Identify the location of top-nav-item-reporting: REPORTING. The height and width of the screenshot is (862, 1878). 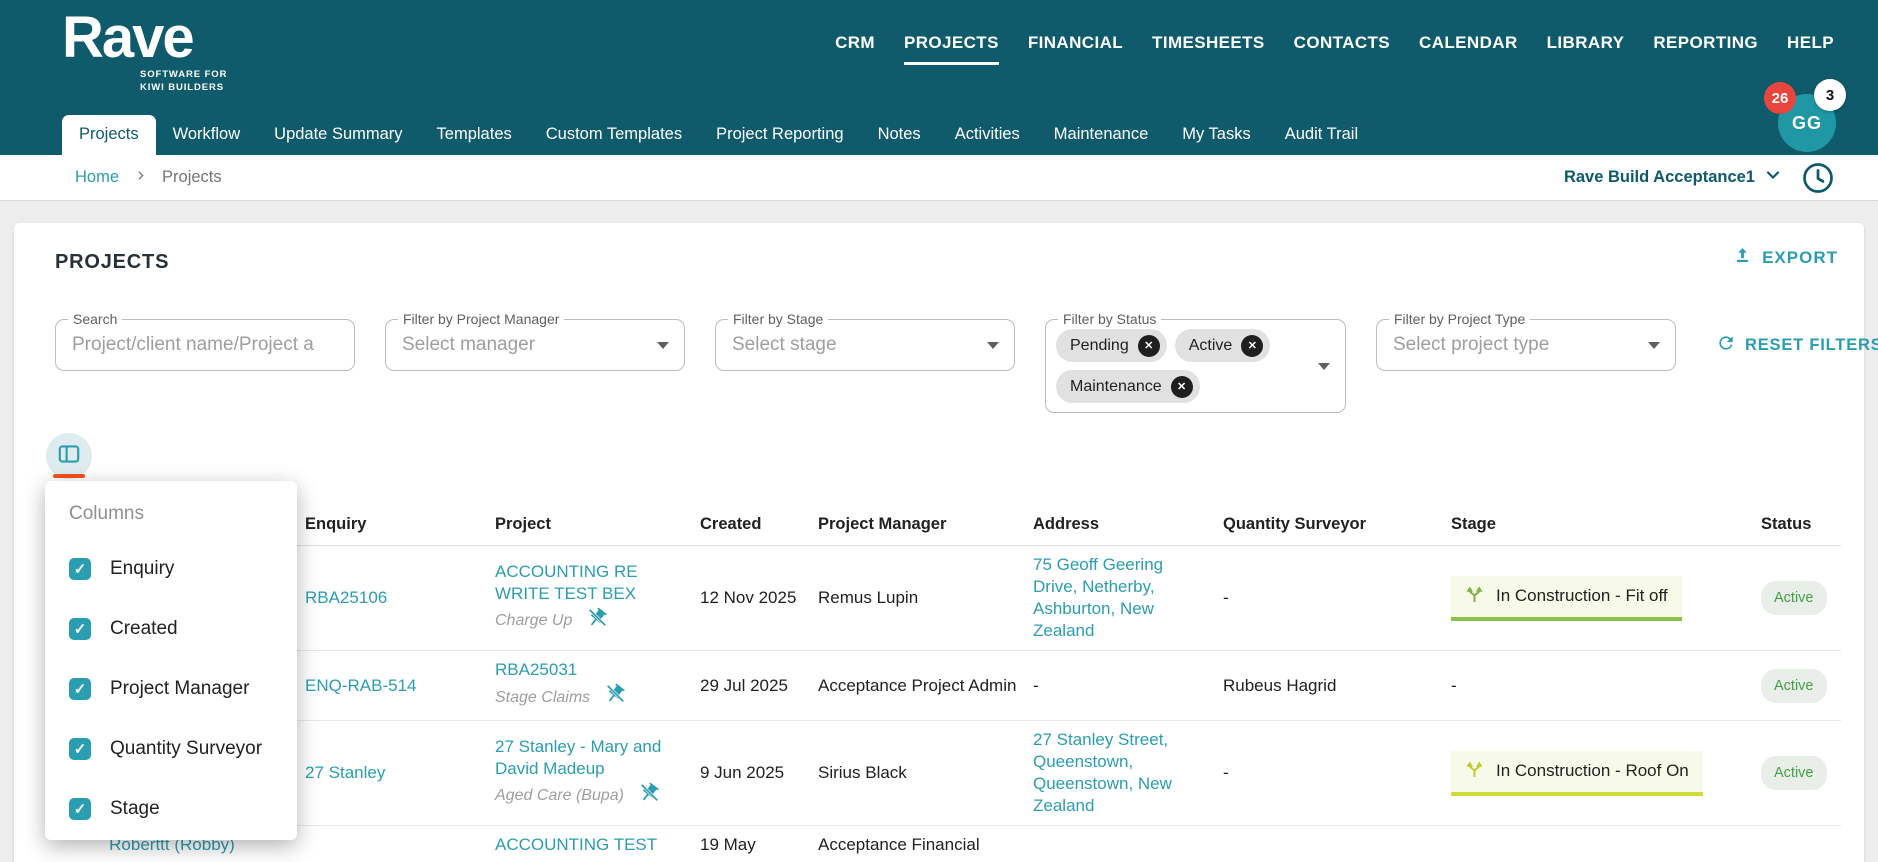
(1705, 43).